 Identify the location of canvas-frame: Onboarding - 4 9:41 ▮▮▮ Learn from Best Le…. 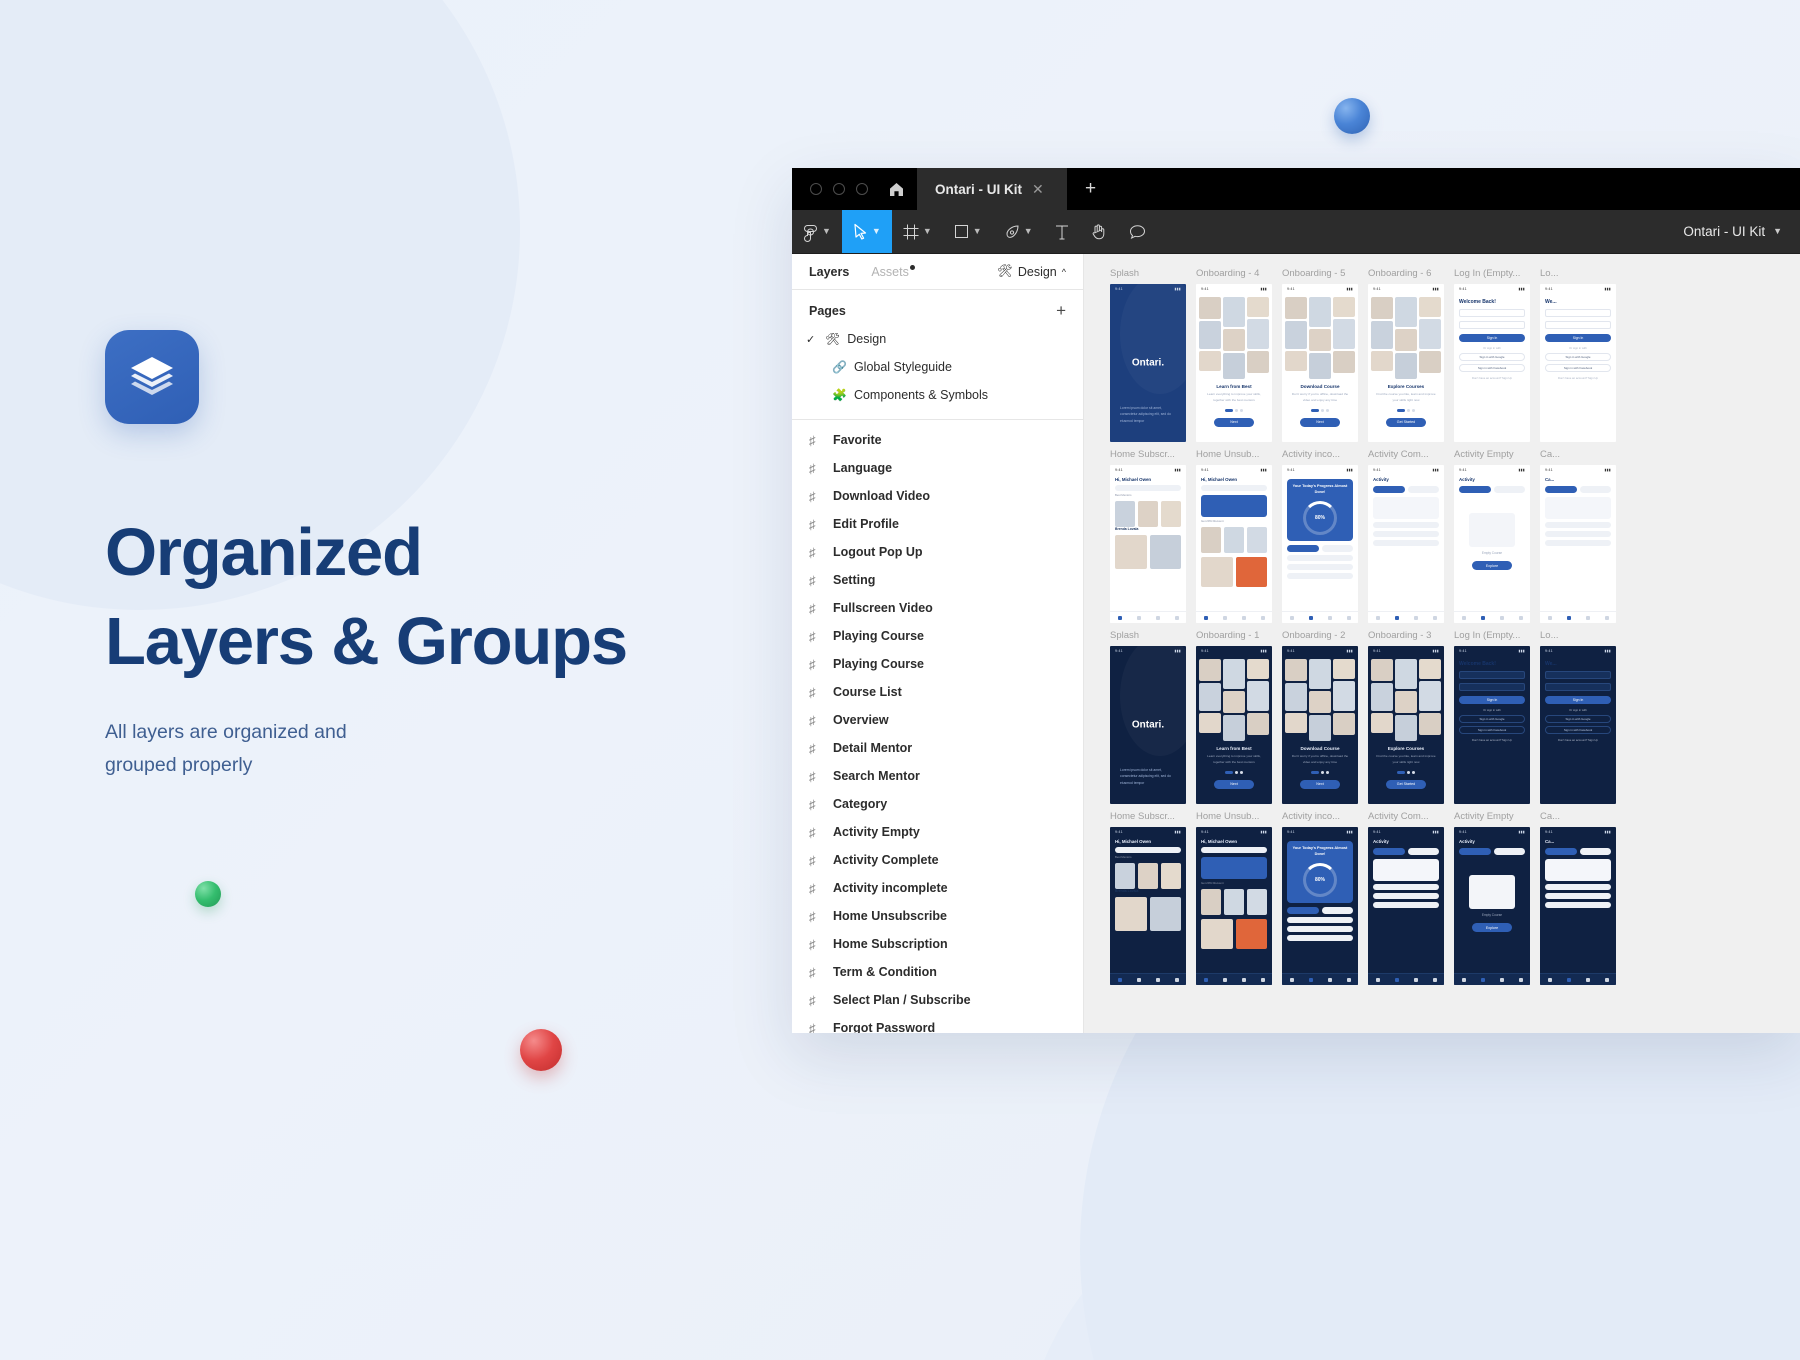
(1234, 355).